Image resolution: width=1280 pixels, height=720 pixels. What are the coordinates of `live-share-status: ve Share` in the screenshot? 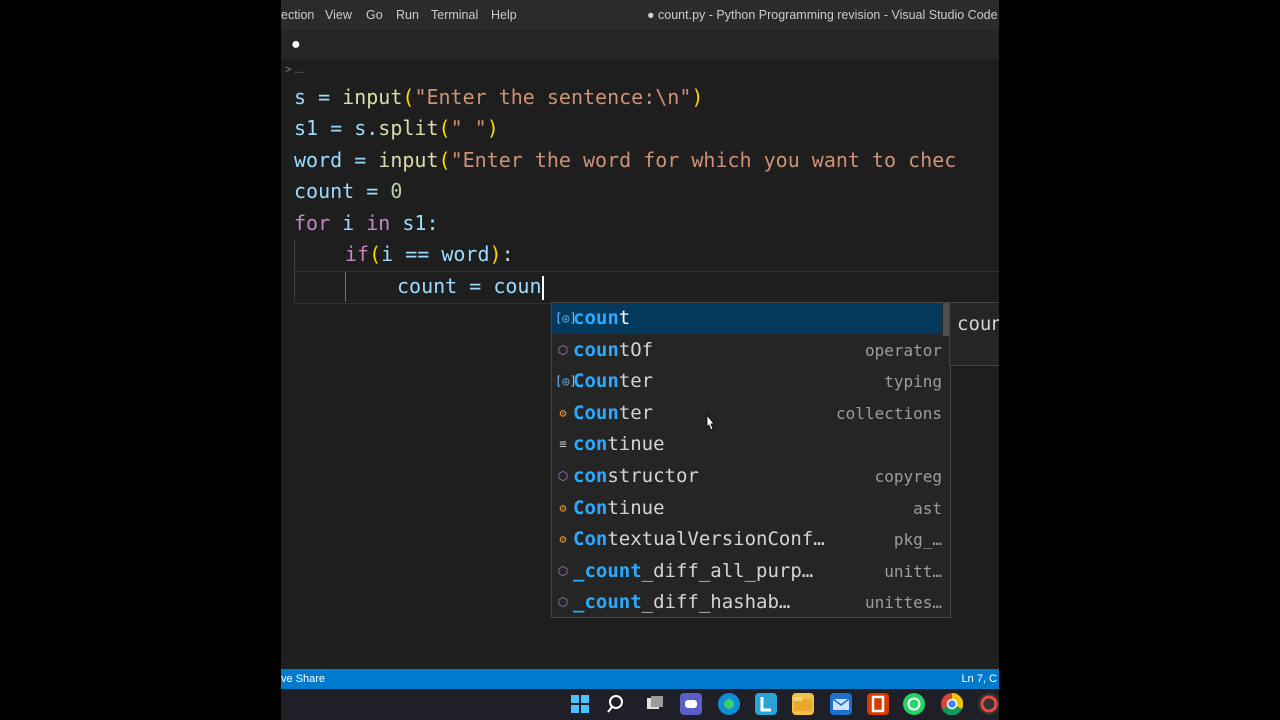 It's located at (303, 679).